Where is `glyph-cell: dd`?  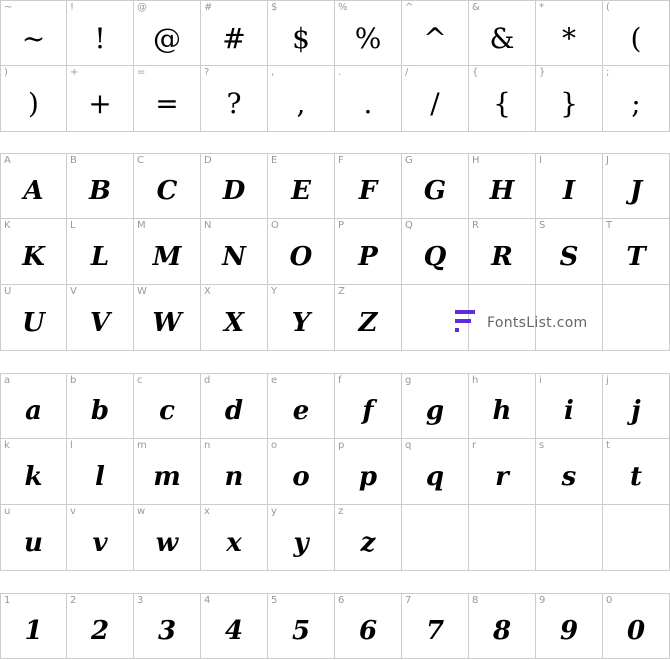 glyph-cell: dd is located at coordinates (234, 406).